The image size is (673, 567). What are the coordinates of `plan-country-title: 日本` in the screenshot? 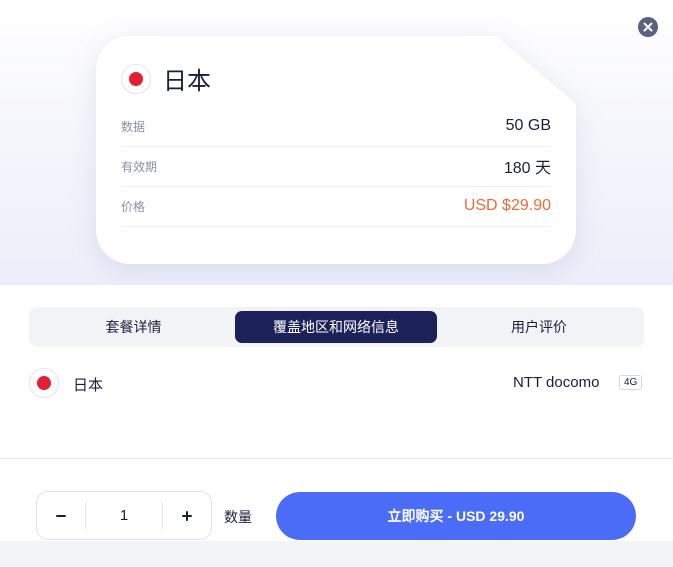 It's located at (187, 81).